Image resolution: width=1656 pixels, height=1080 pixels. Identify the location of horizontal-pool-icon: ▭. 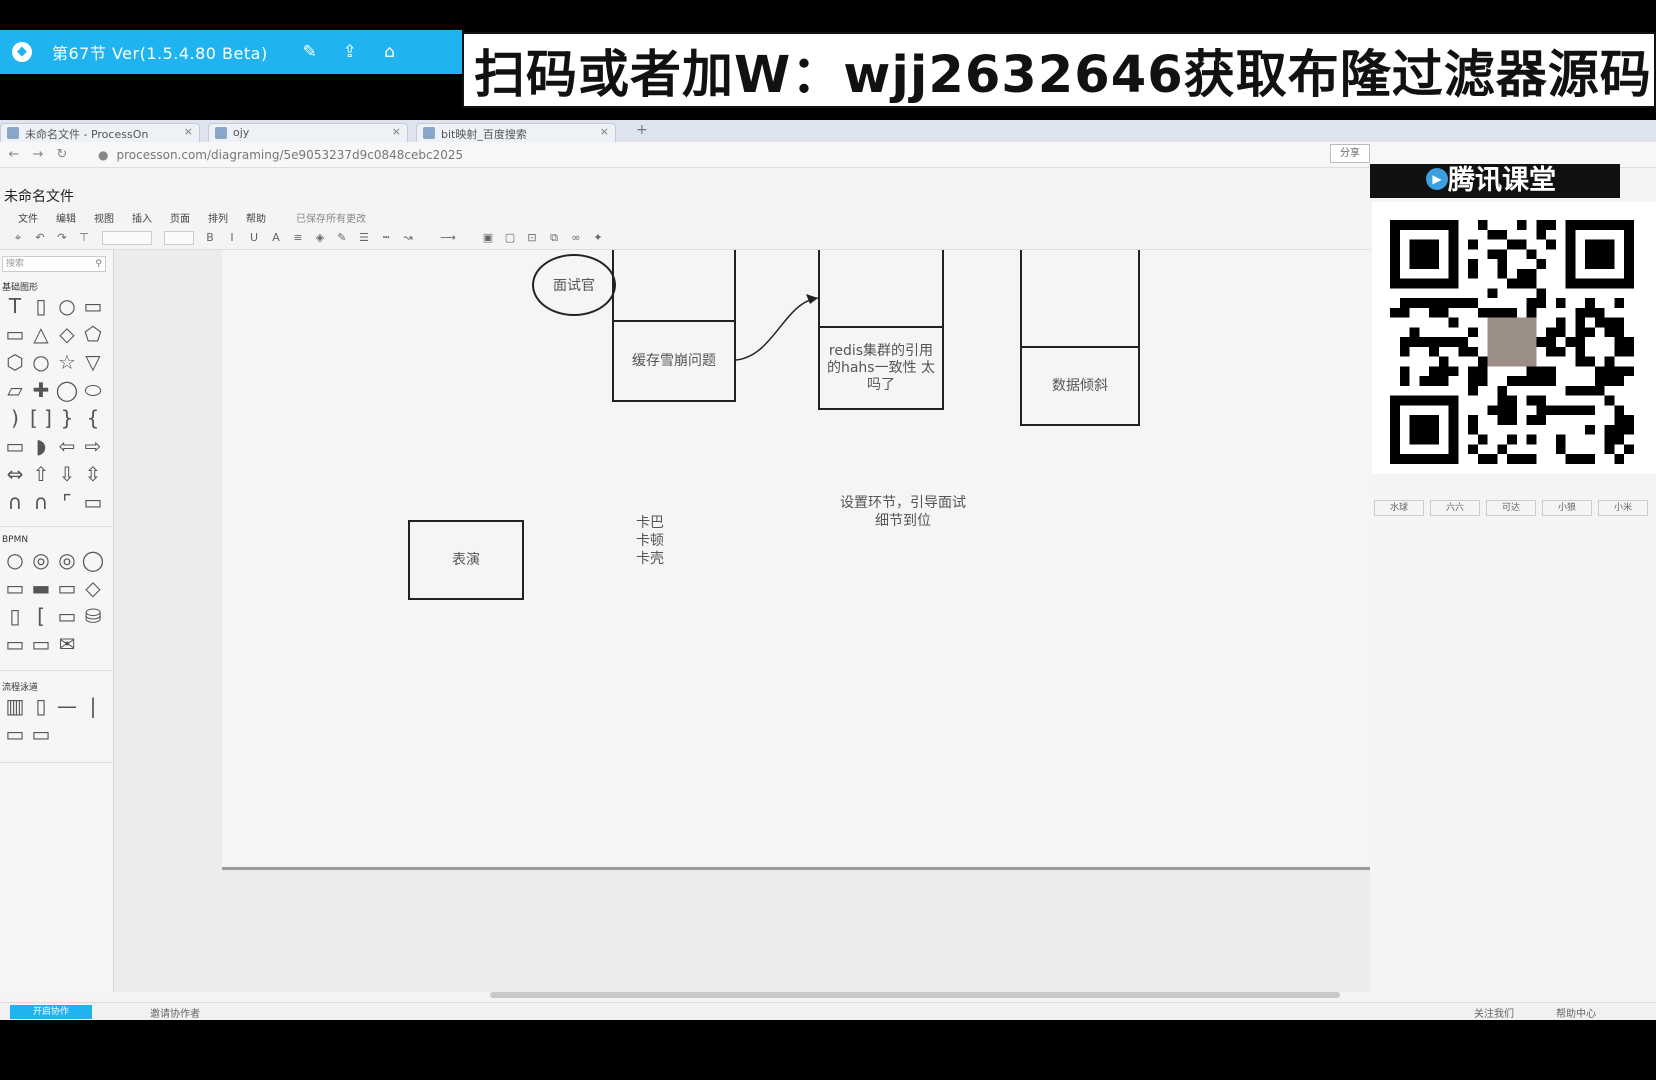
(15, 734).